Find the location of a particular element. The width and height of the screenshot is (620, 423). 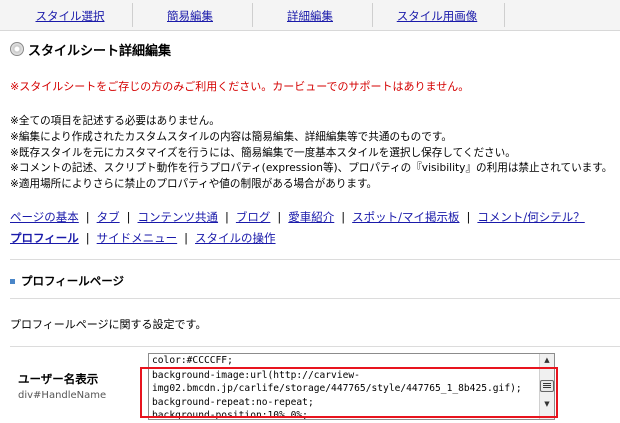

title-row: スタイルシート詳細編集 is located at coordinates (91, 49).